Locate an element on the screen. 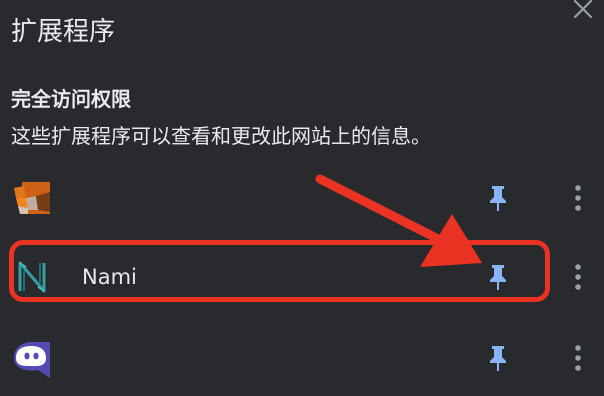 The image size is (604, 396). metamask-fox-icon is located at coordinates (32, 198).